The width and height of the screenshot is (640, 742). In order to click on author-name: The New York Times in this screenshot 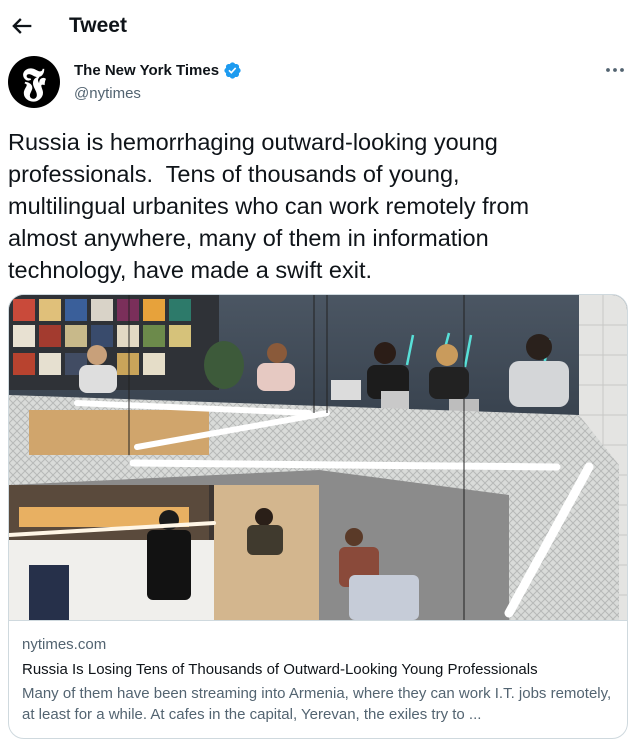, I will do `click(146, 70)`.